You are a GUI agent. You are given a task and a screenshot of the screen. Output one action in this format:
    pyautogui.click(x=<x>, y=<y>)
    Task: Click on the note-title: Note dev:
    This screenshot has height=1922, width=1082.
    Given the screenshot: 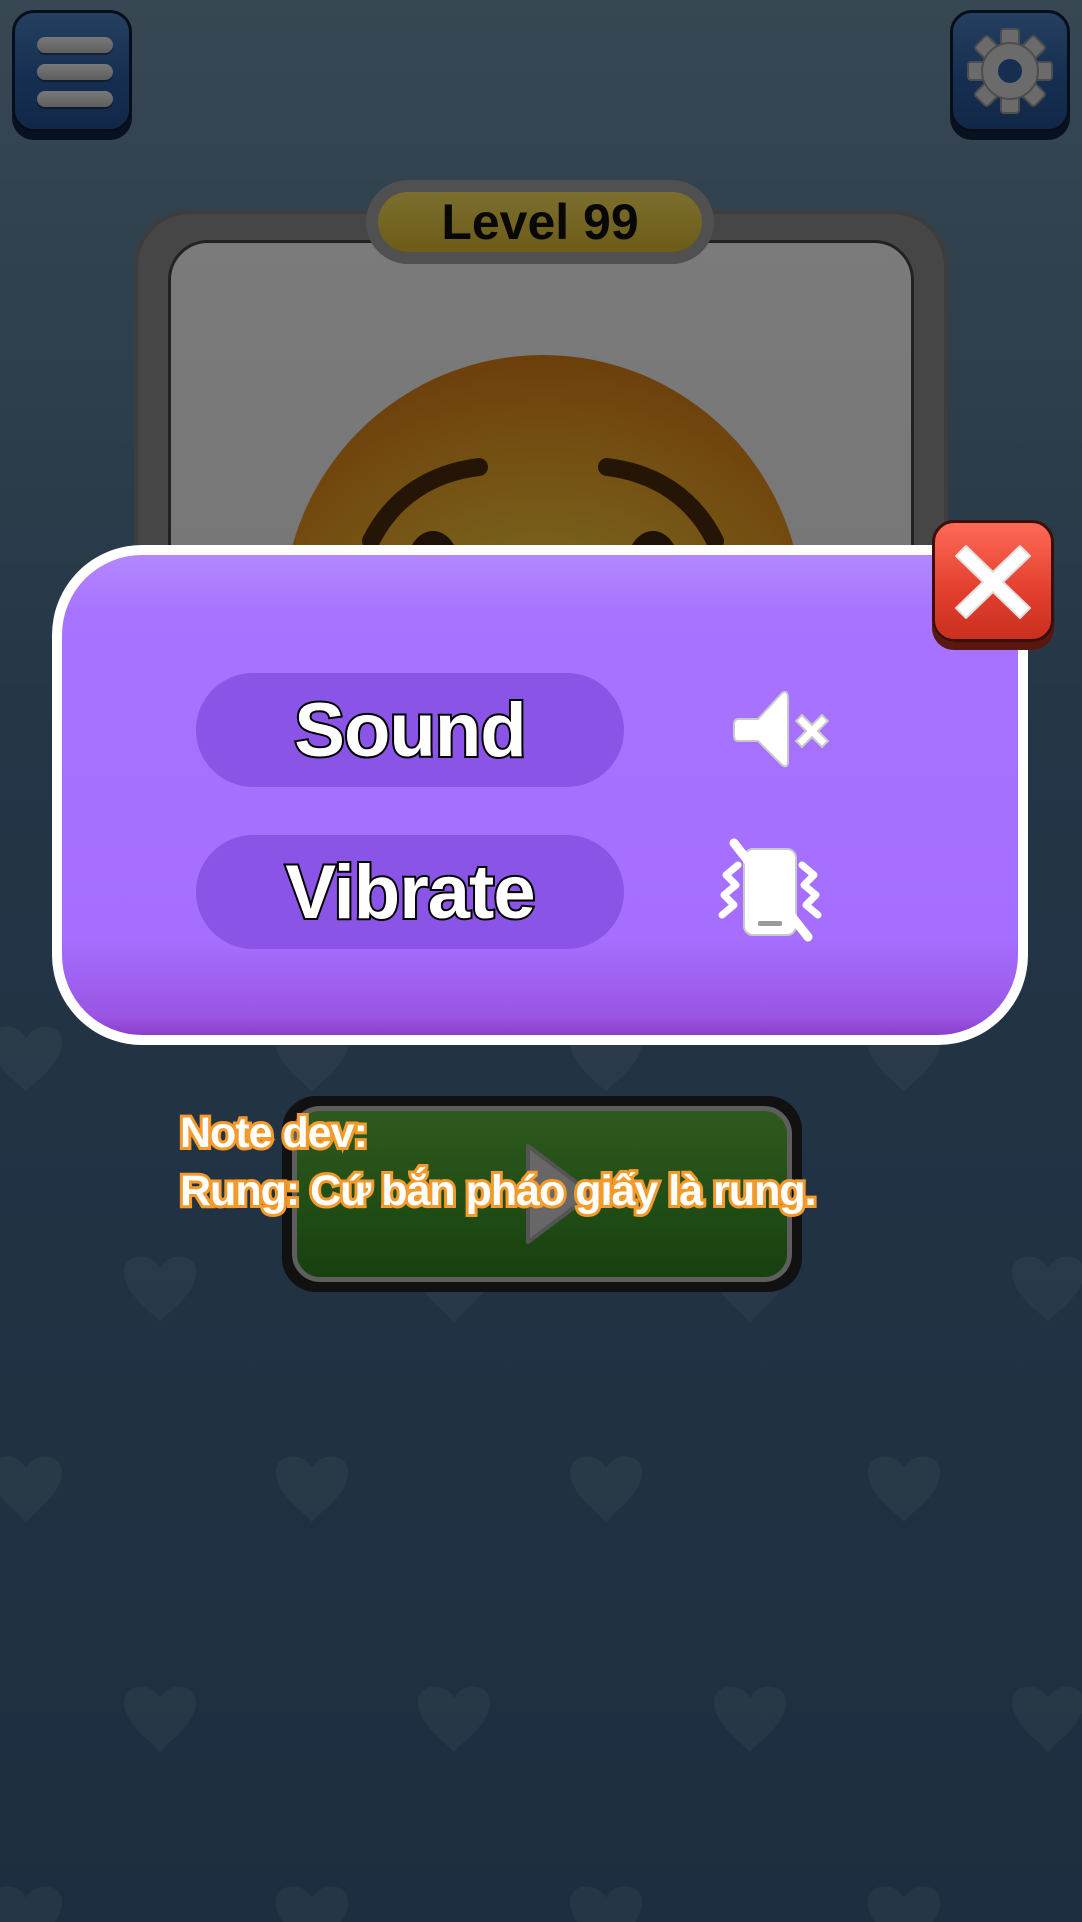 What is the action you would take?
    pyautogui.click(x=274, y=1133)
    